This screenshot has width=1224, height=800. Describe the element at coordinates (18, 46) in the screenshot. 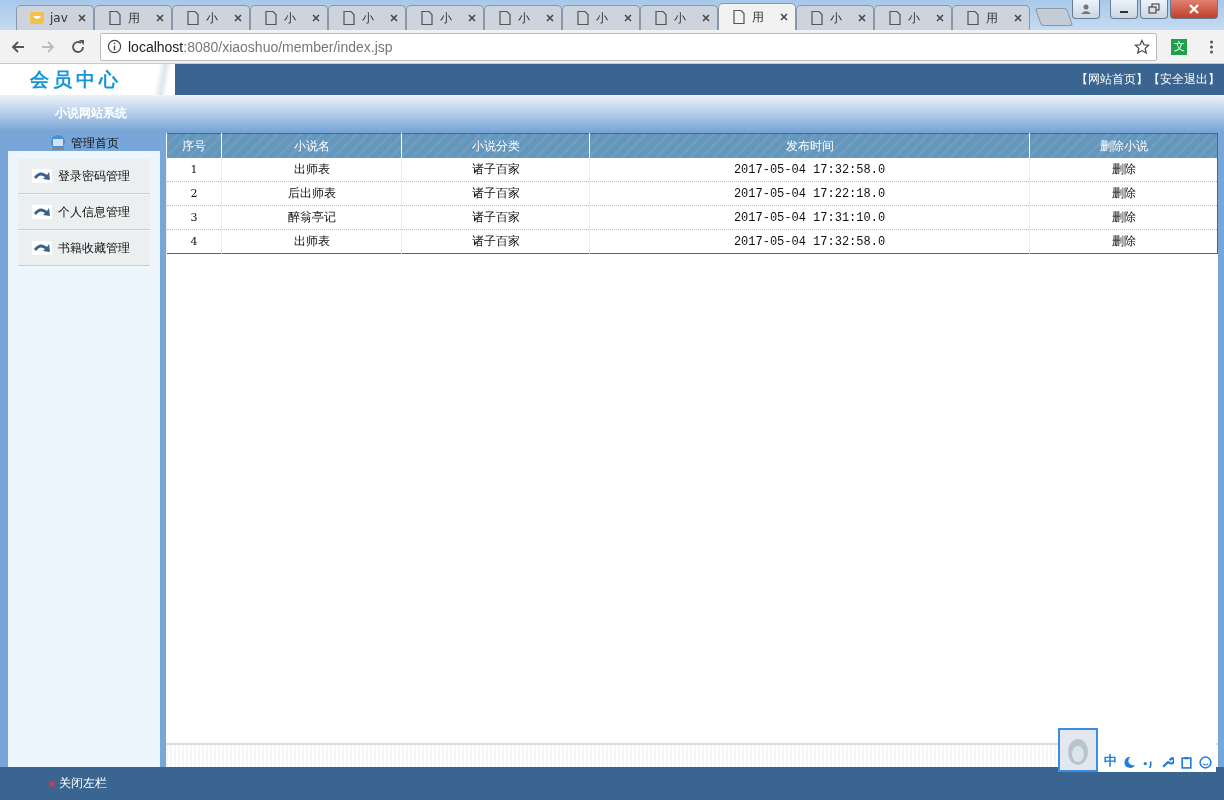

I see `back-icon` at that location.